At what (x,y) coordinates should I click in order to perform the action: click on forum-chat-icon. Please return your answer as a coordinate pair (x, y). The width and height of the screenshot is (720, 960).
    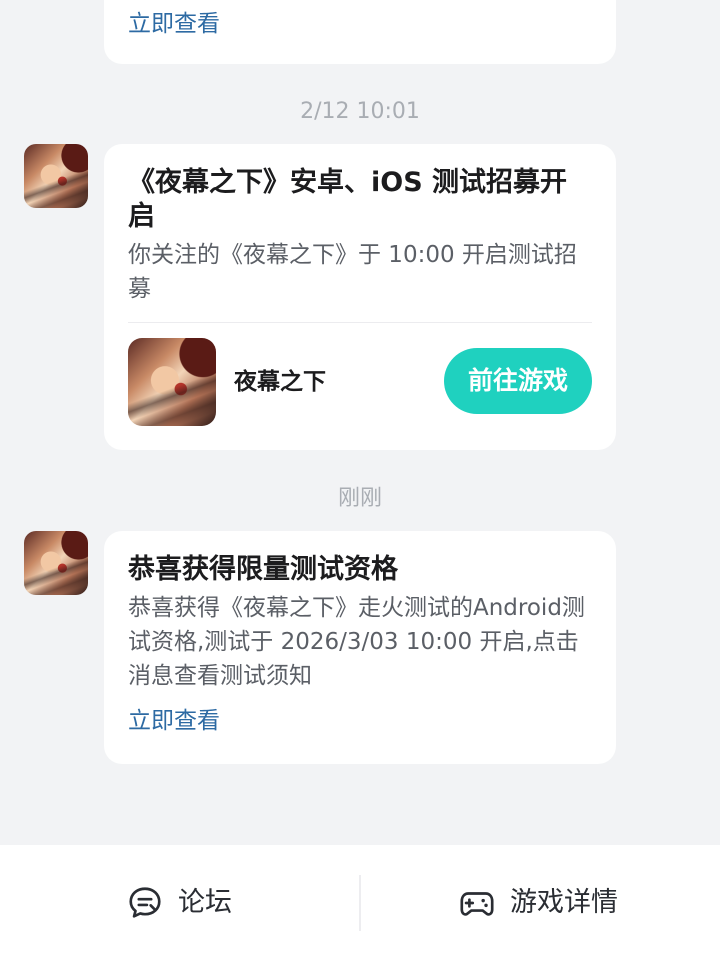
    Looking at the image, I should click on (145, 902).